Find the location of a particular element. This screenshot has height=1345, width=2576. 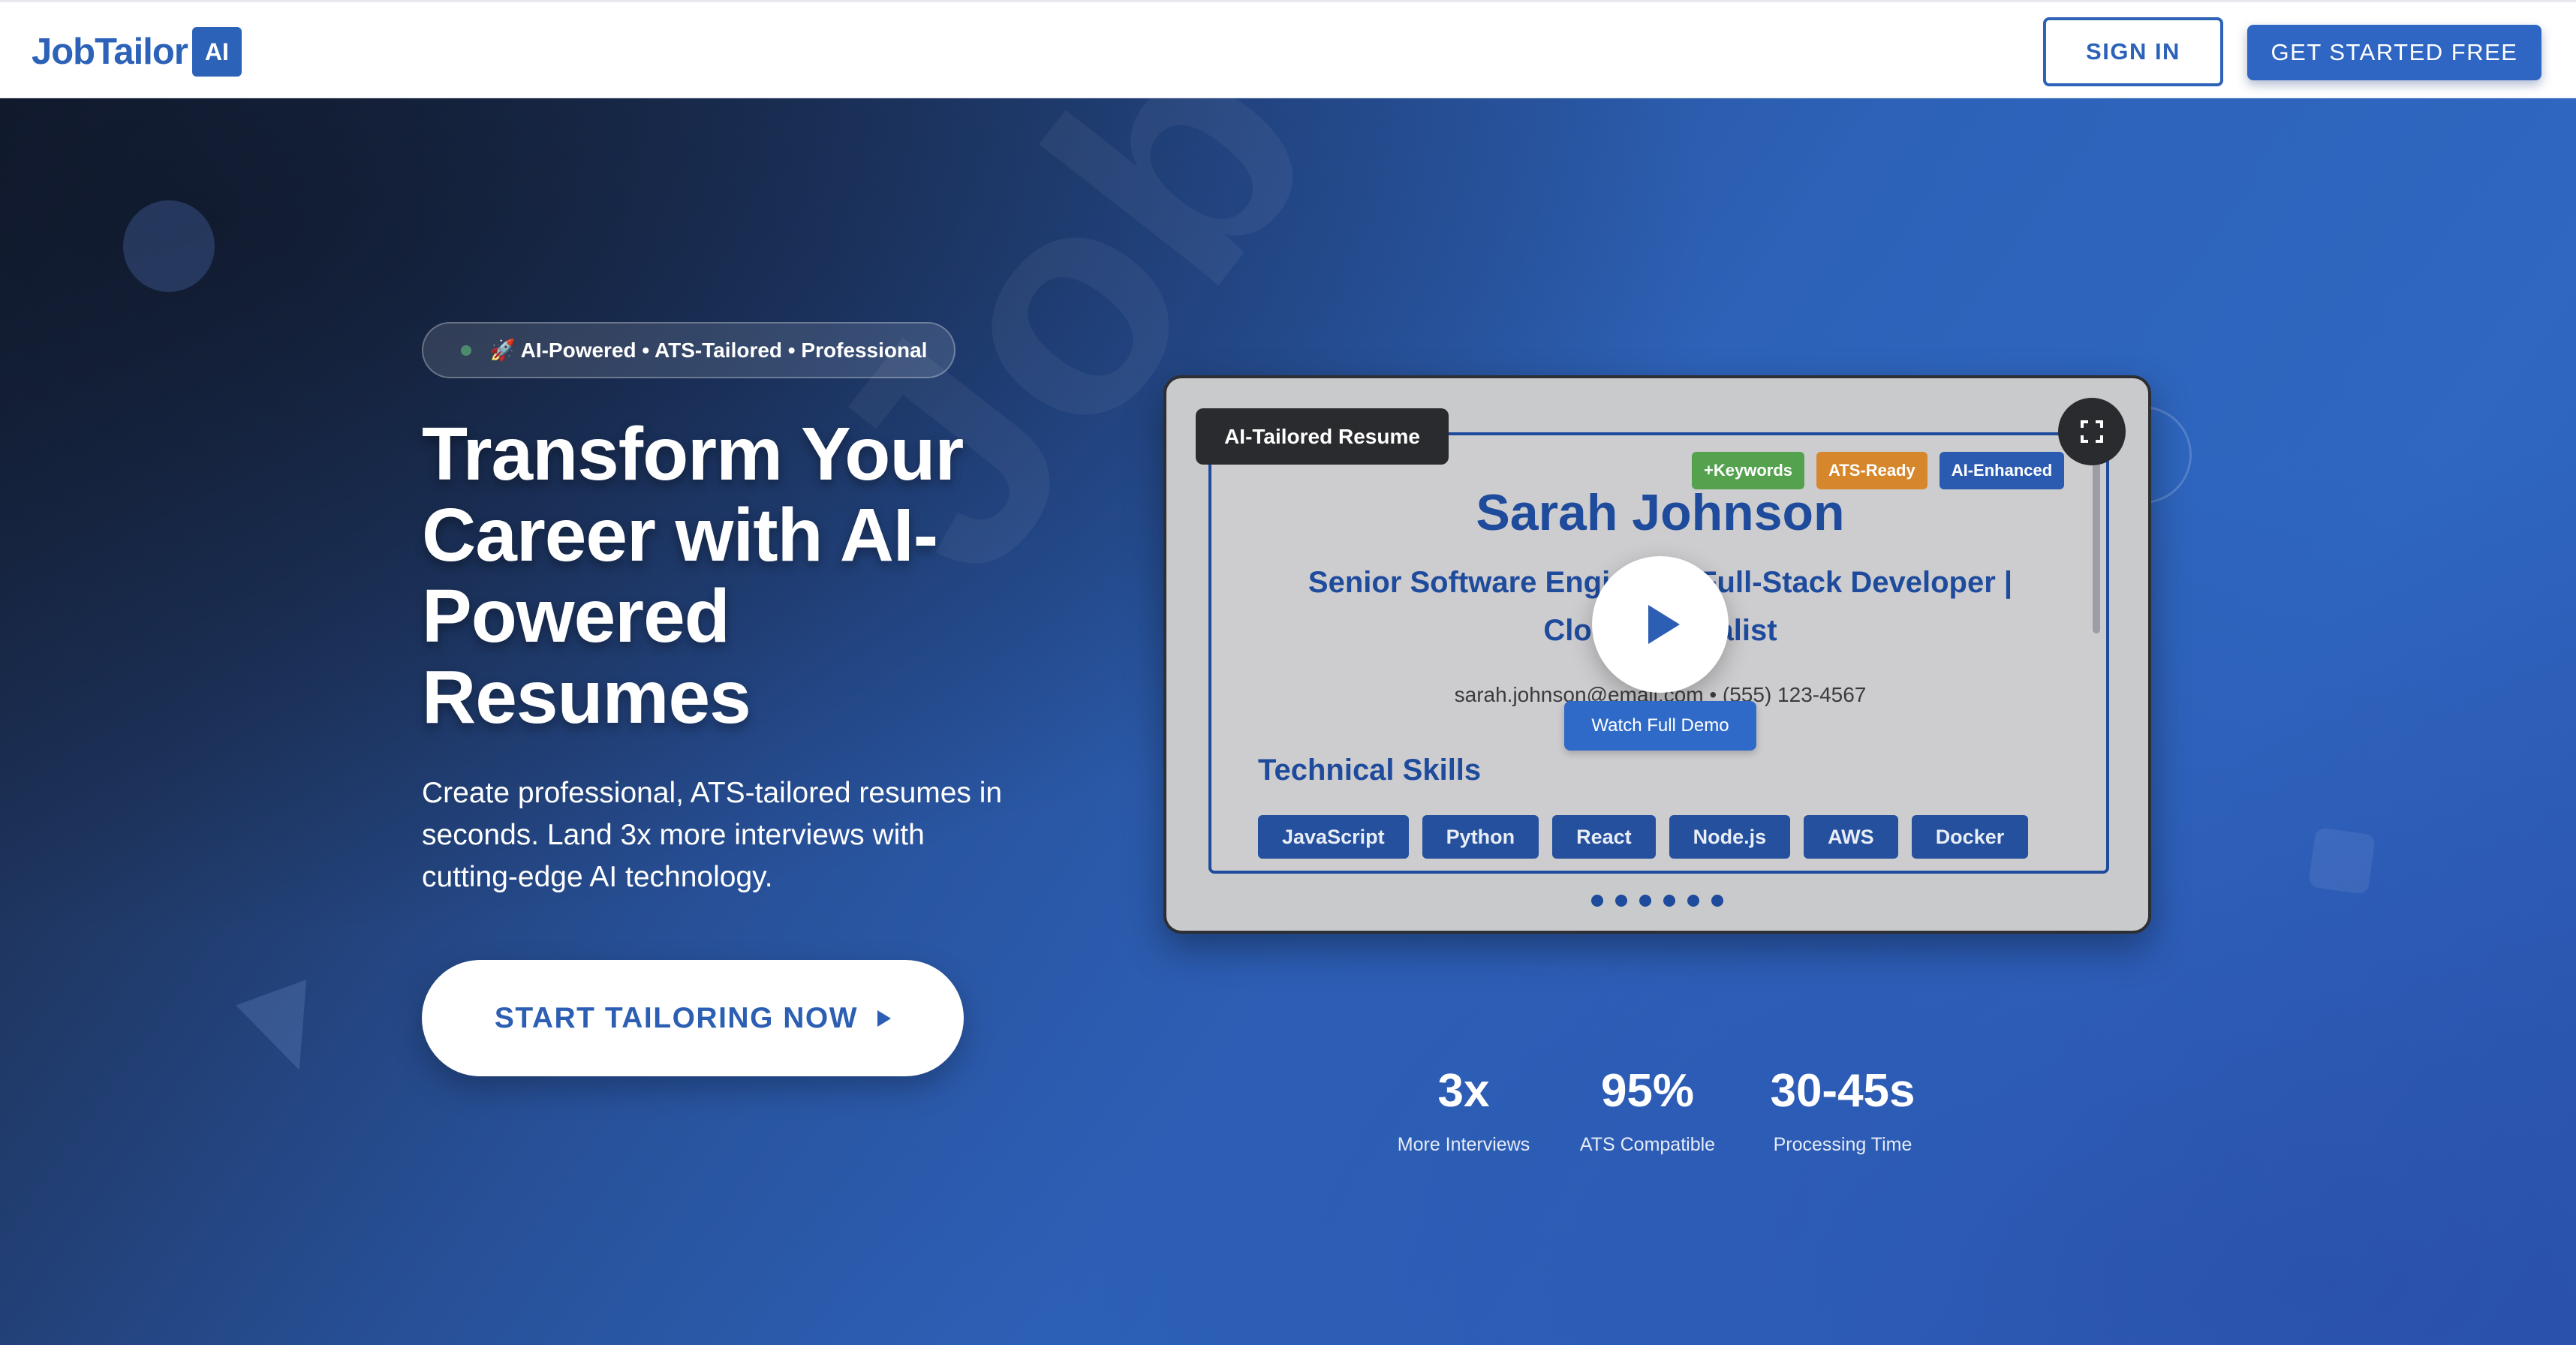

play-button is located at coordinates (1660, 624).